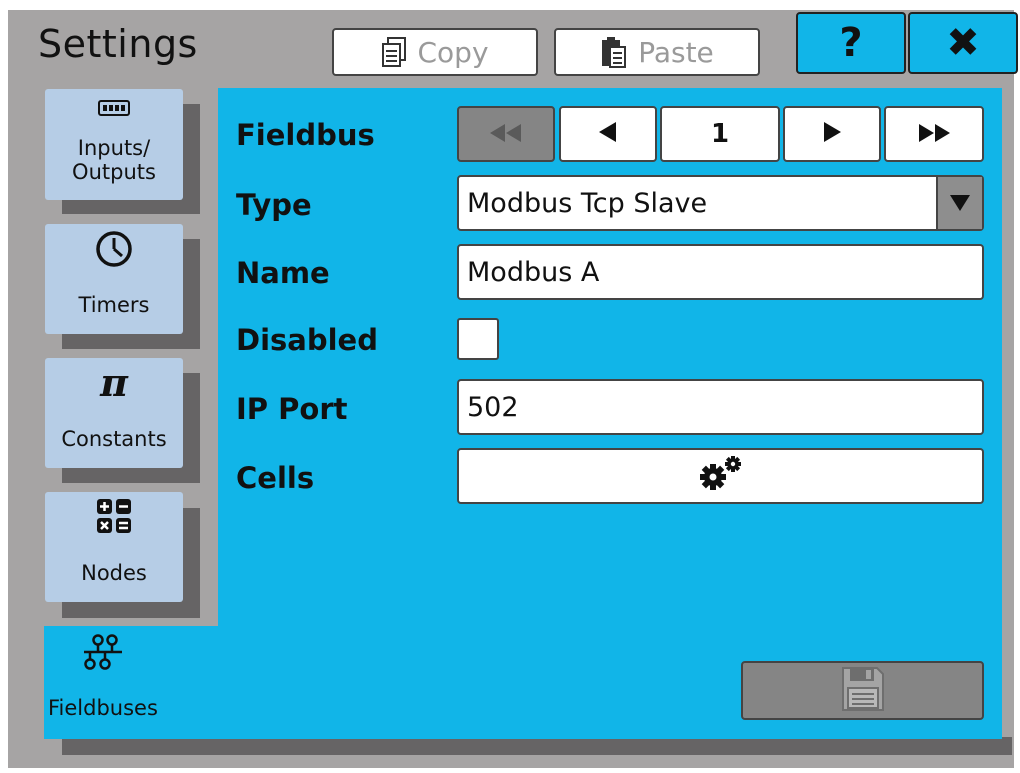 The width and height of the screenshot is (1020, 773). Describe the element at coordinates (537, 746) in the screenshot. I see `panel-shadow` at that location.